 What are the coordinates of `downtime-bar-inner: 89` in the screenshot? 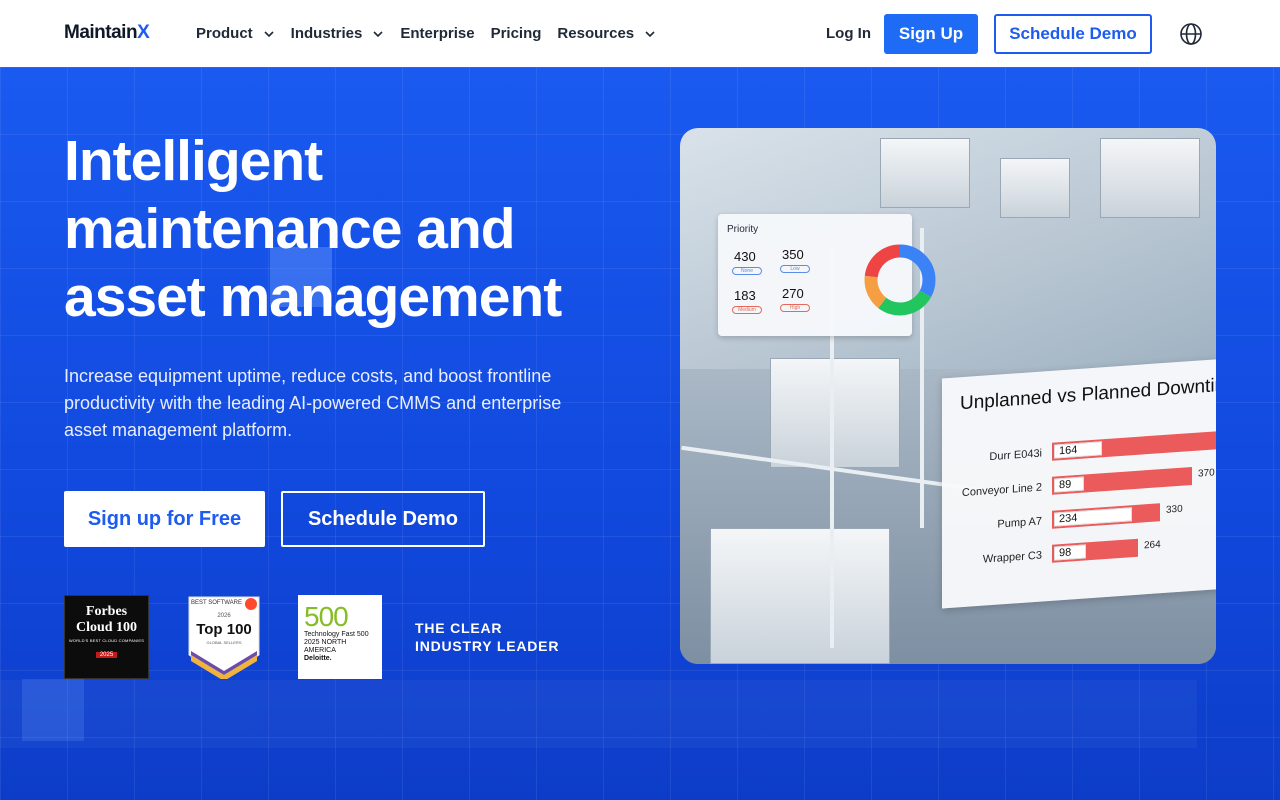 It's located at (1069, 484).